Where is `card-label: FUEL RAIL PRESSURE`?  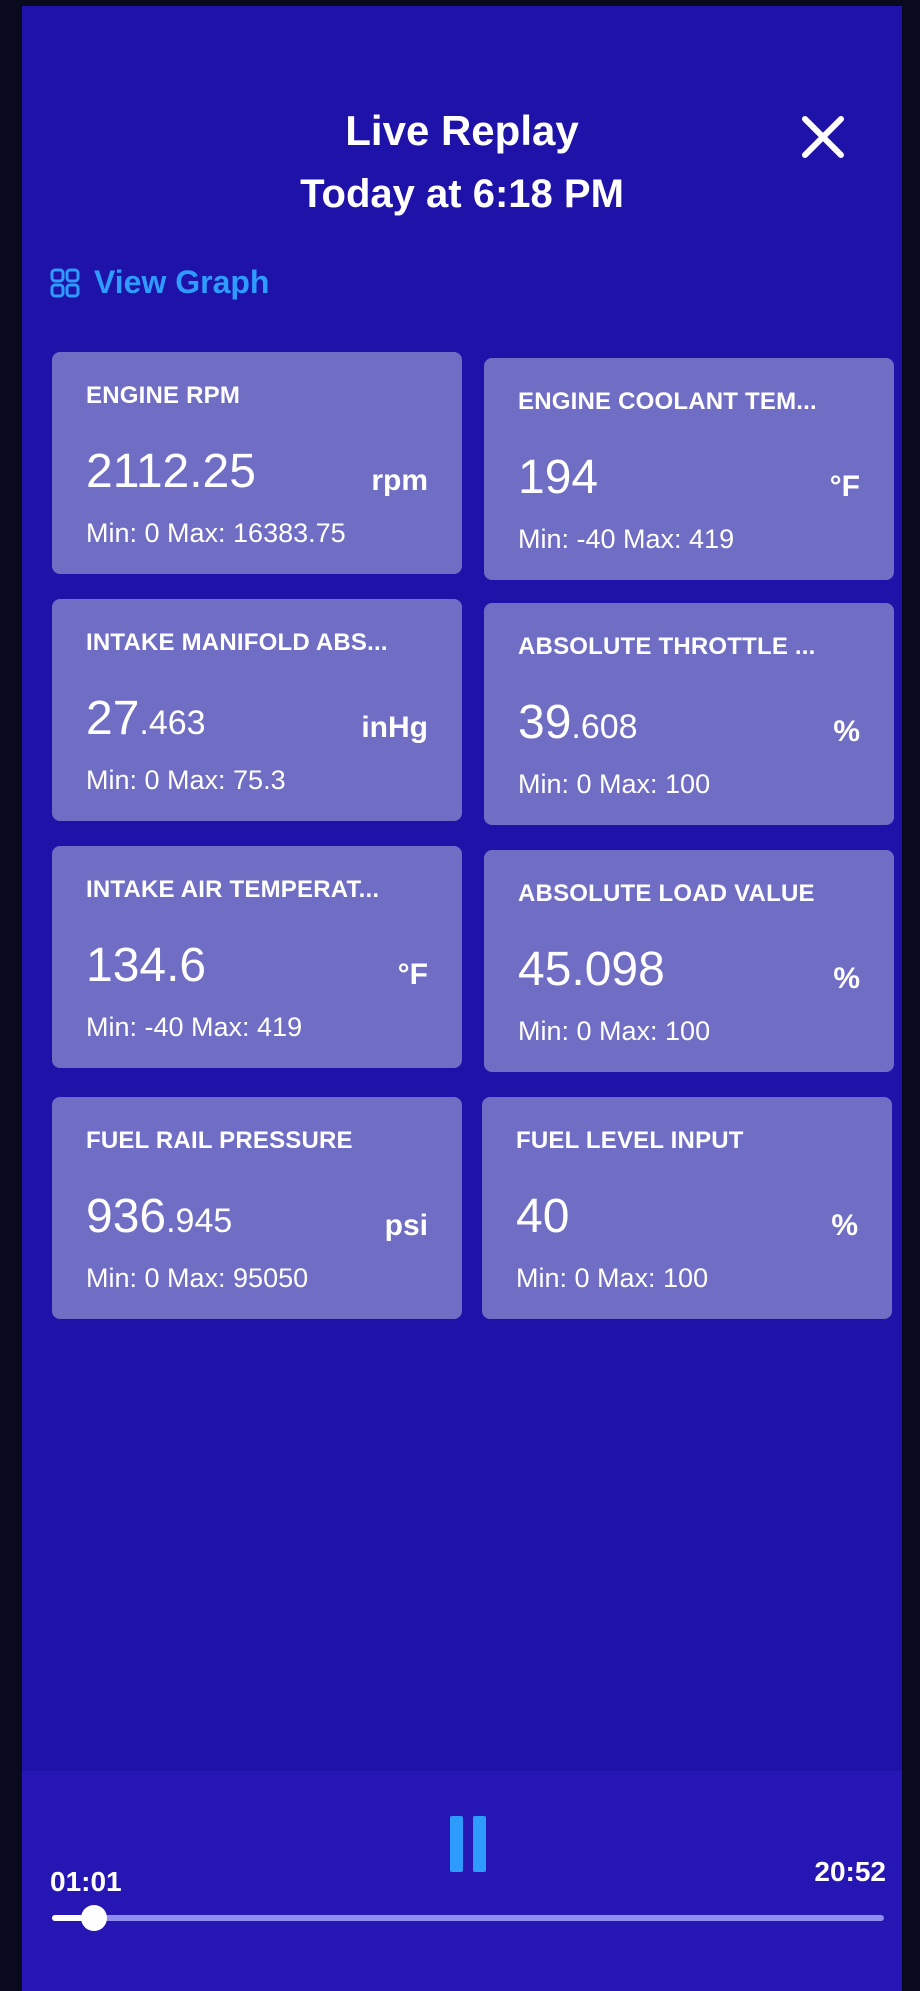
card-label: FUEL RAIL PRESSURE is located at coordinates (219, 1140).